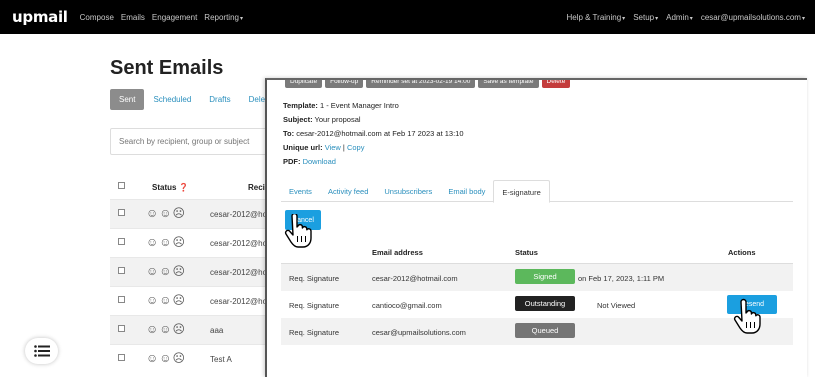  Describe the element at coordinates (121, 186) in the screenshot. I see `select-all-checkbox` at that location.